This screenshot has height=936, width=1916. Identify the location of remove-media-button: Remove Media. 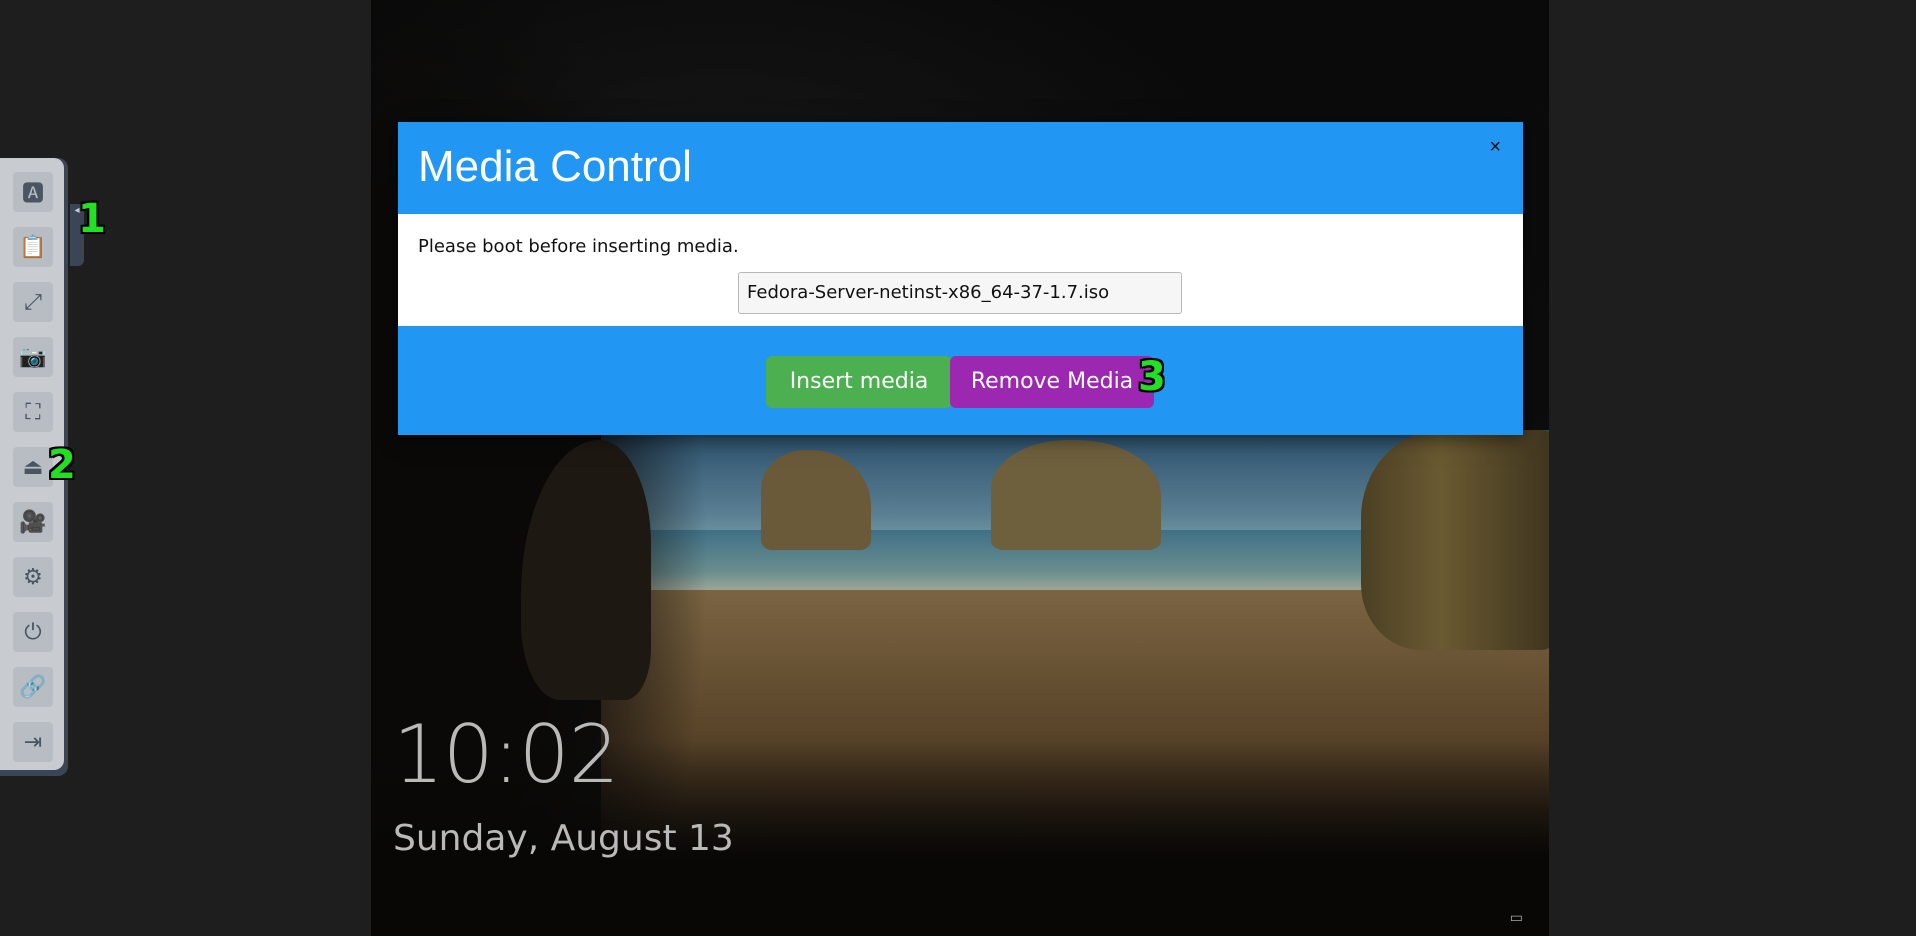
(1052, 382).